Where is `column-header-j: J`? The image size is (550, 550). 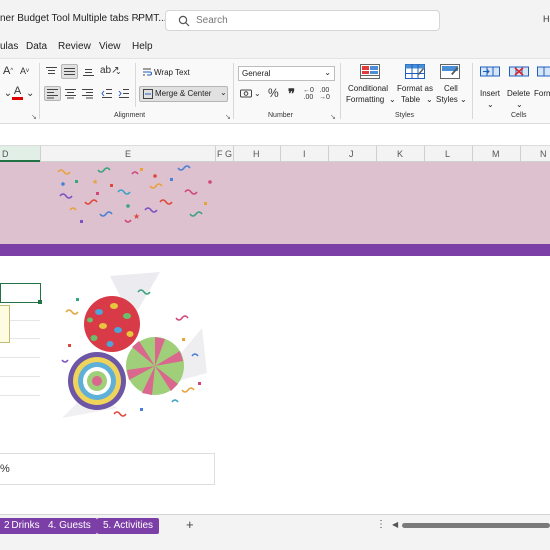 column-header-j: J is located at coordinates (351, 154).